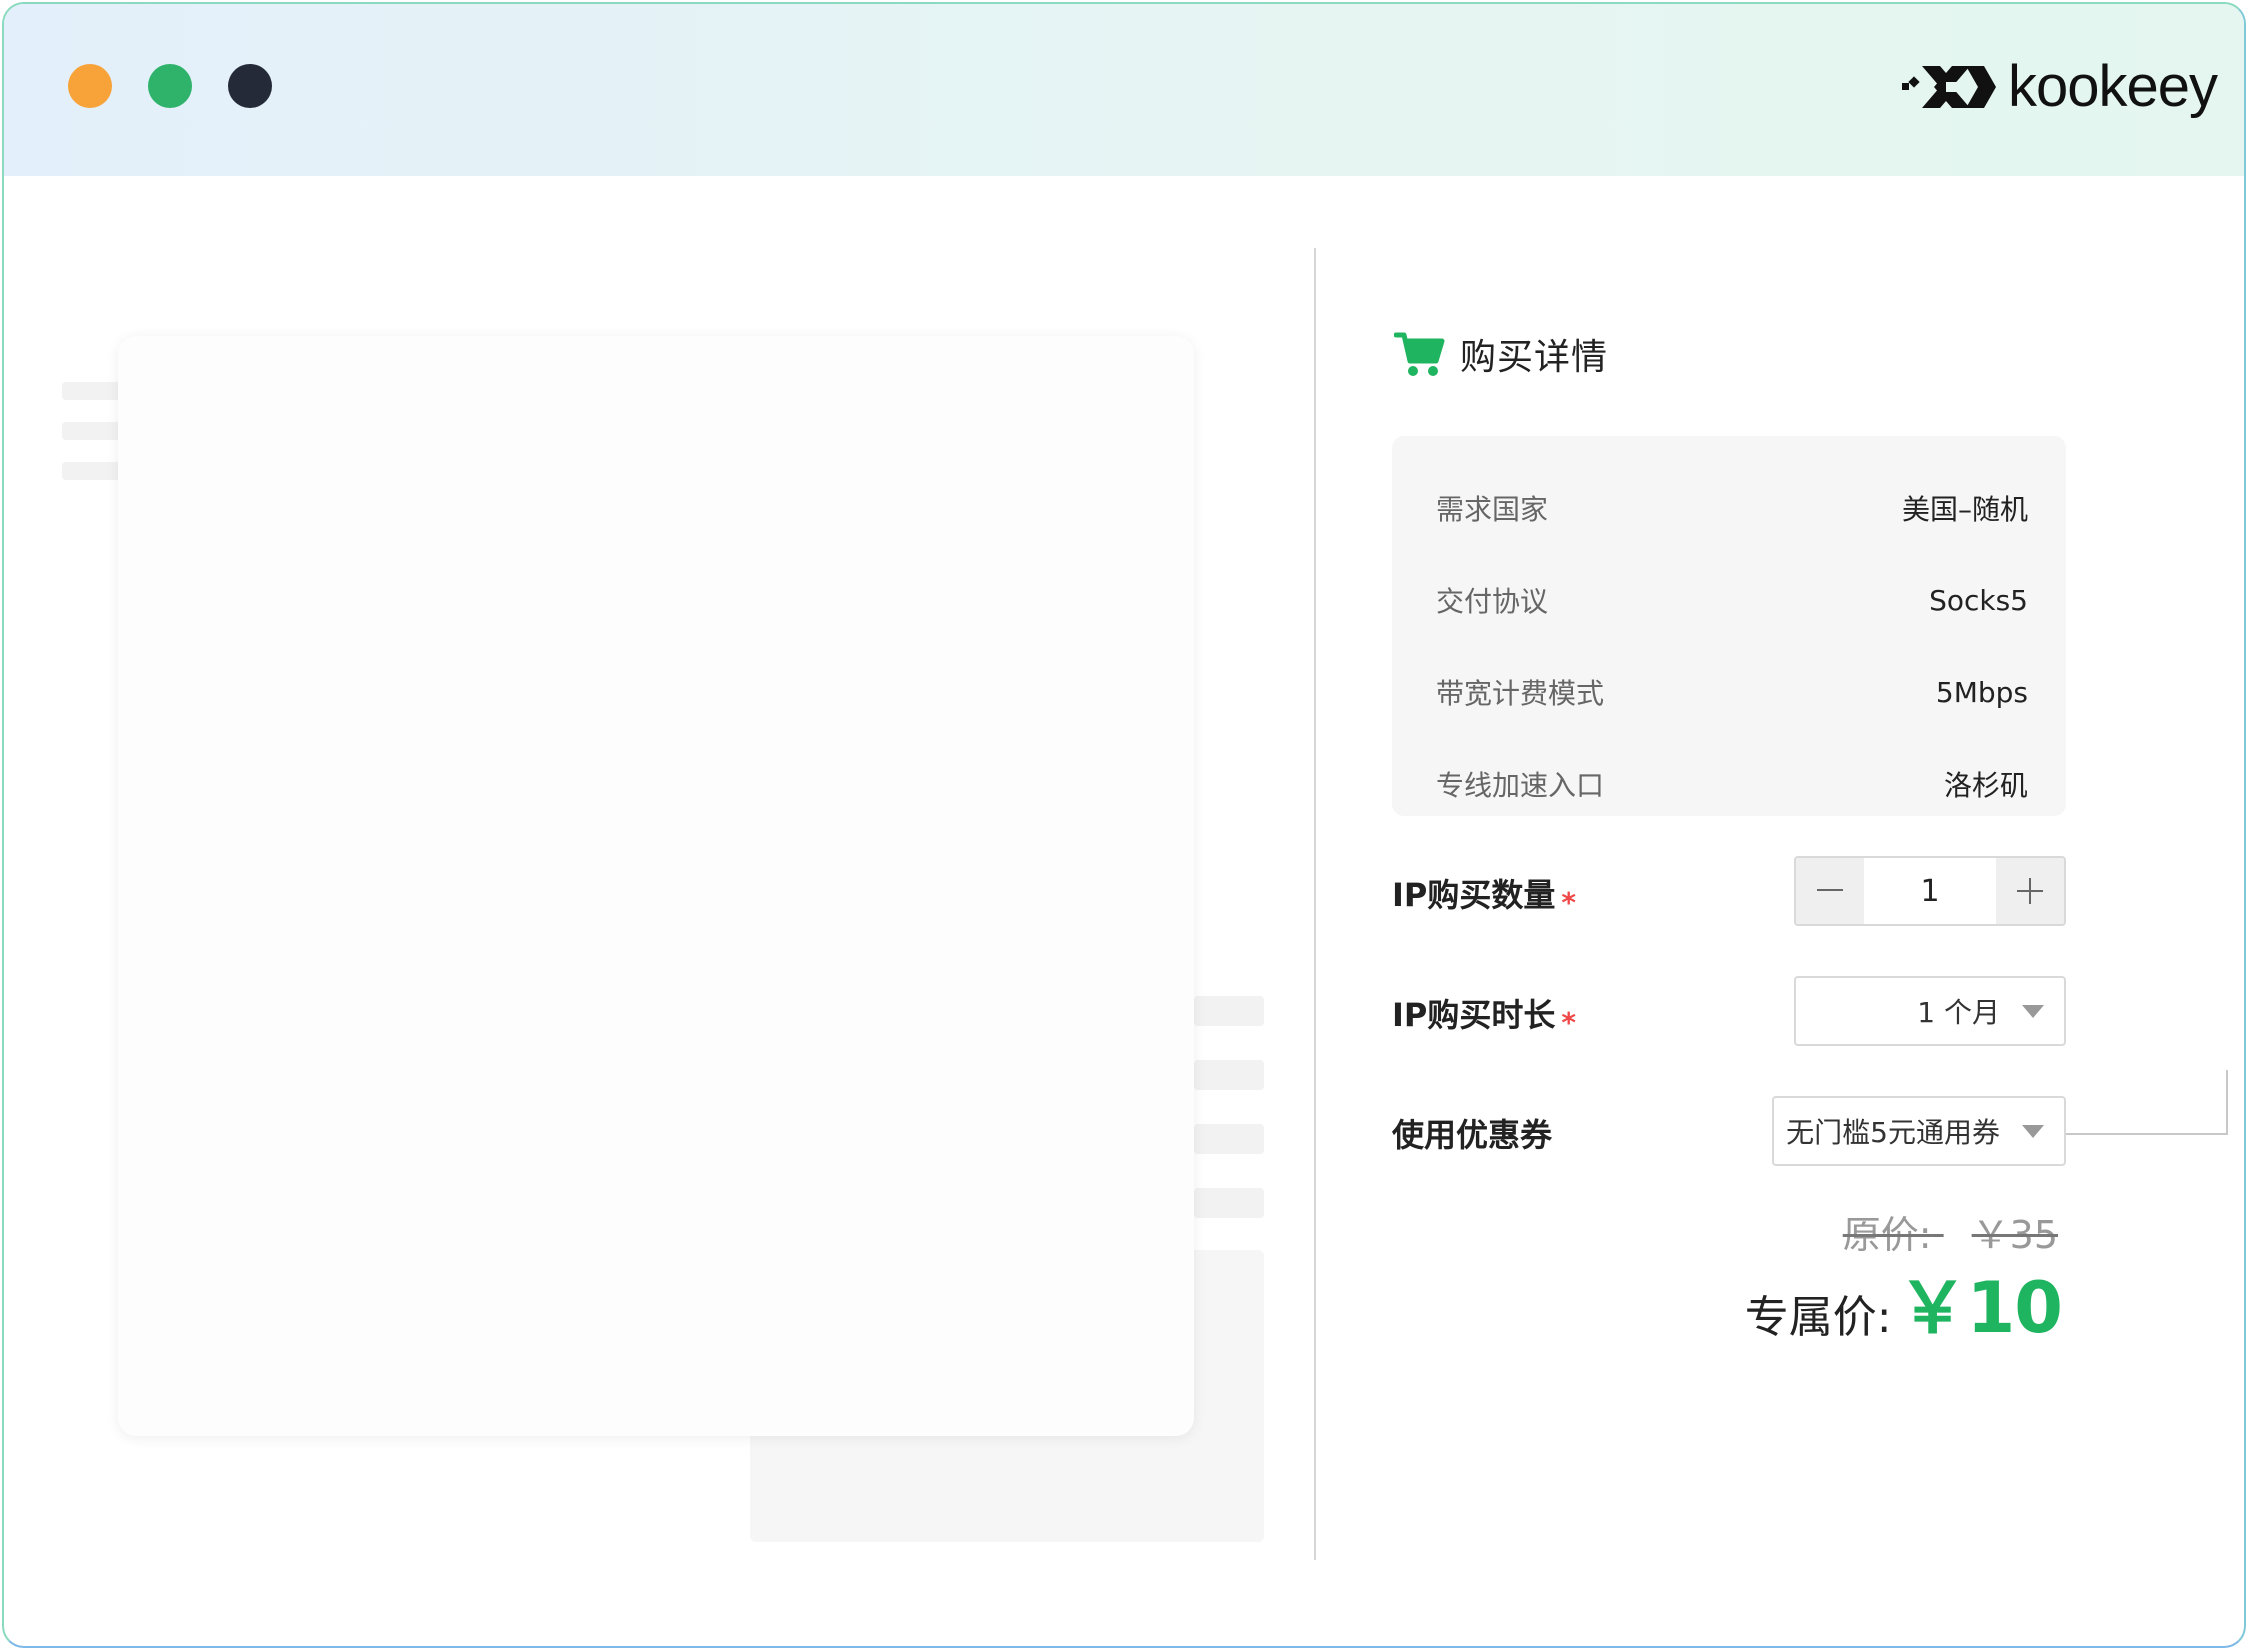 The height and width of the screenshot is (1650, 2248). I want to click on original-price-value: ￥35, so click(2014, 1235).